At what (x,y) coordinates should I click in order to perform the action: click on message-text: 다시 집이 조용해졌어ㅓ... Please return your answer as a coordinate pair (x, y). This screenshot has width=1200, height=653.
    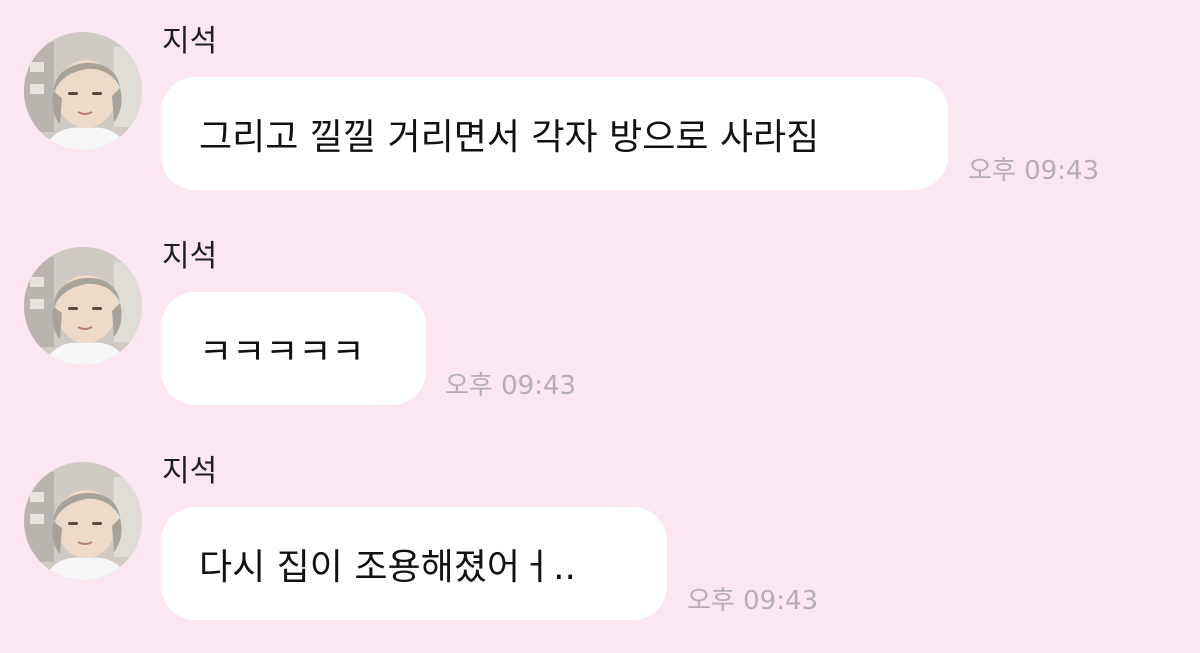
    Looking at the image, I should click on (387, 567).